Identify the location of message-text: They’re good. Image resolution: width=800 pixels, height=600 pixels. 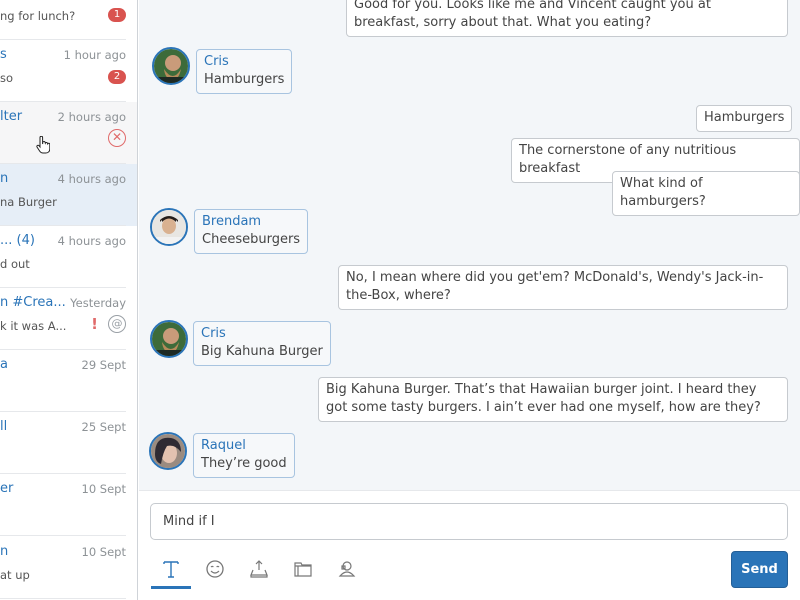
(244, 463).